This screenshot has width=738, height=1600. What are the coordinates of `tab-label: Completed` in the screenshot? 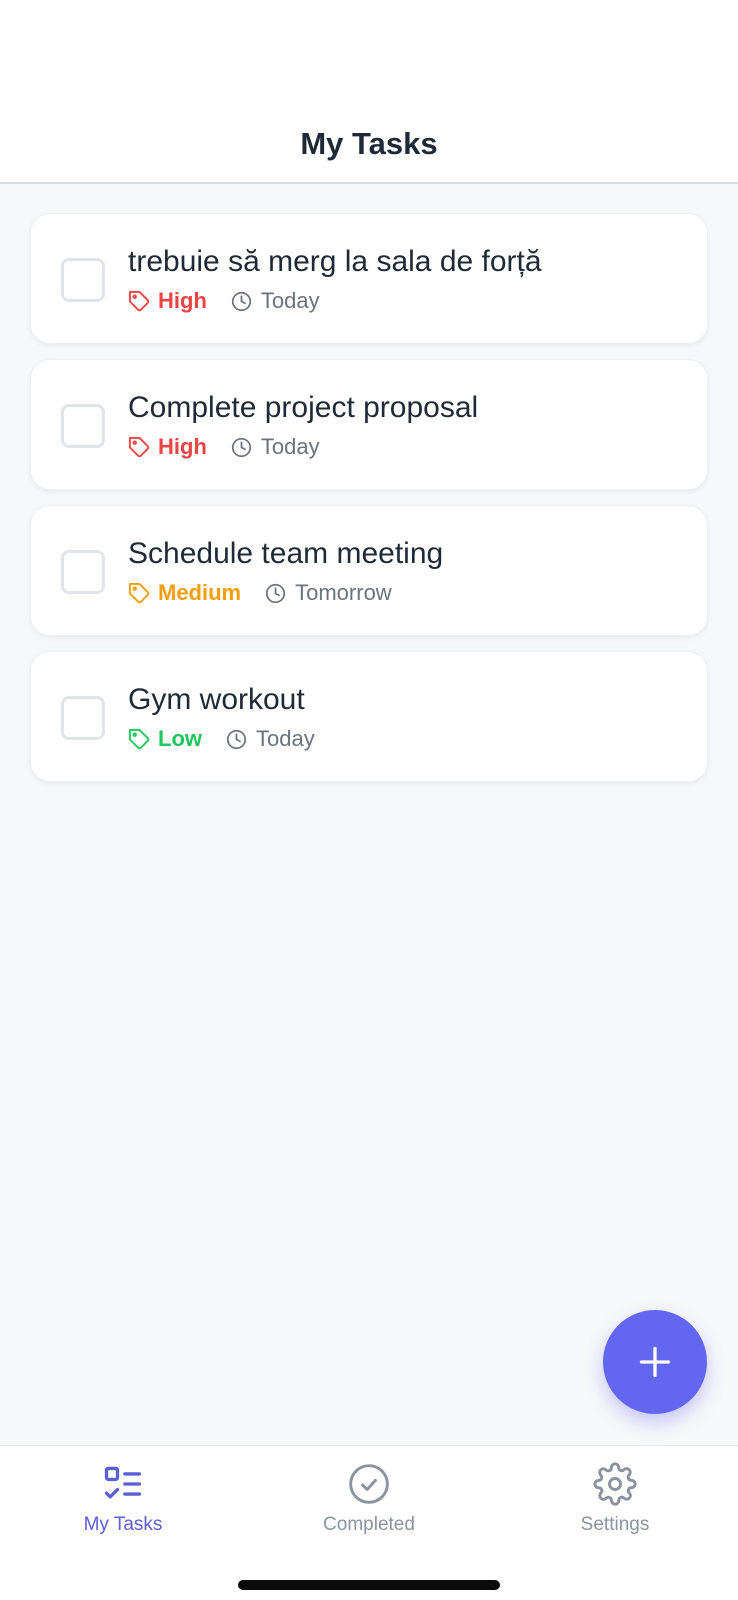 It's located at (369, 1524).